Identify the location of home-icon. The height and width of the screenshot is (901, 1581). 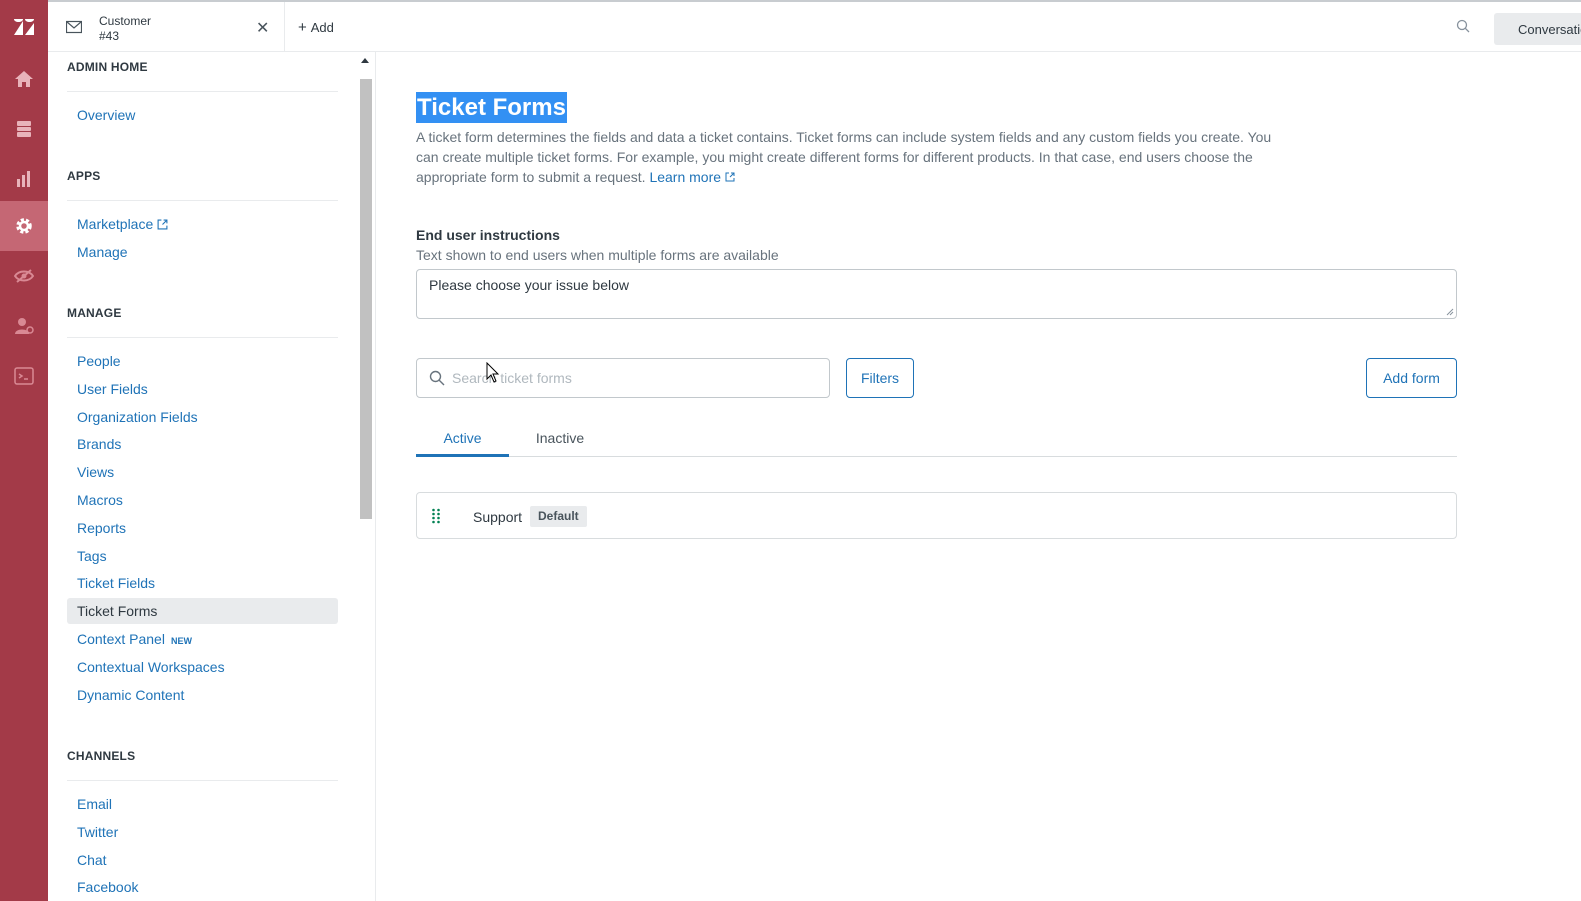
(24, 79).